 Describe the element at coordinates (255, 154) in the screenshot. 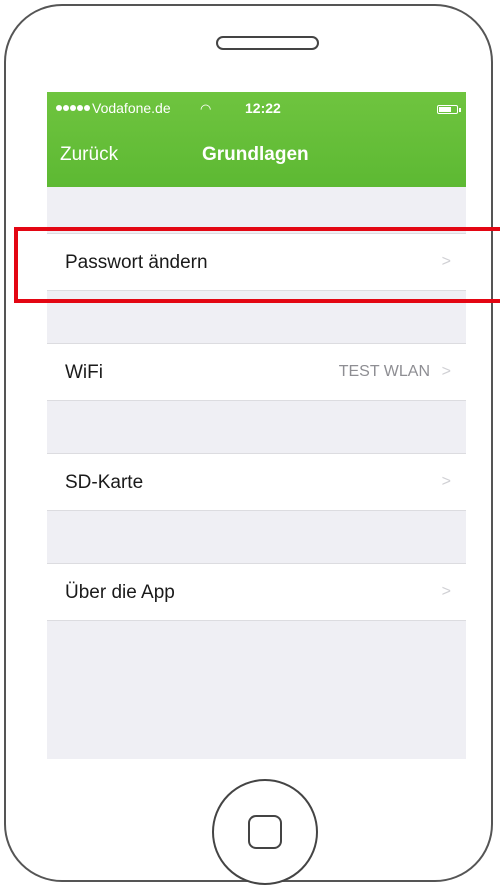

I see `page-title: Grundlagen` at that location.